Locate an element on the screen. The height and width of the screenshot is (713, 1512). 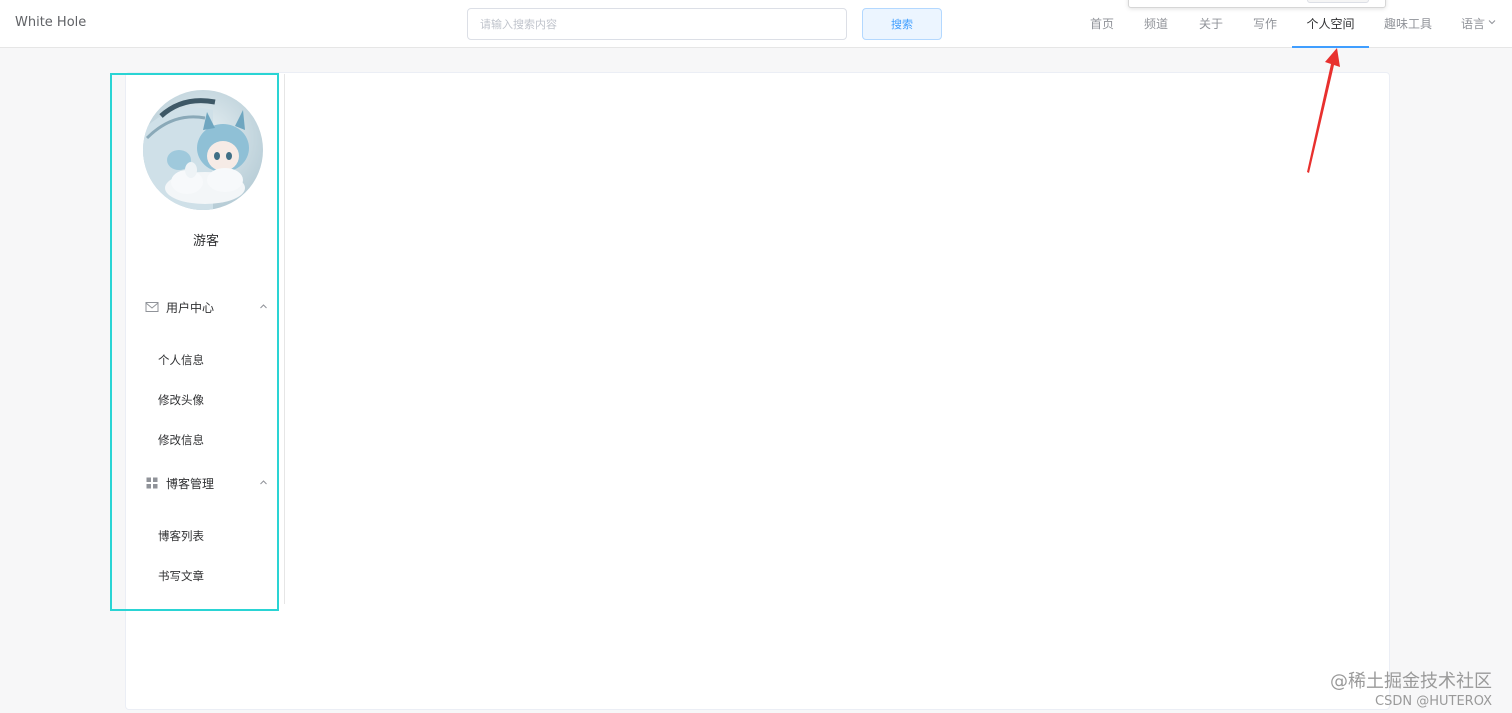
menu-group-label: 用户中心 is located at coordinates (190, 308).